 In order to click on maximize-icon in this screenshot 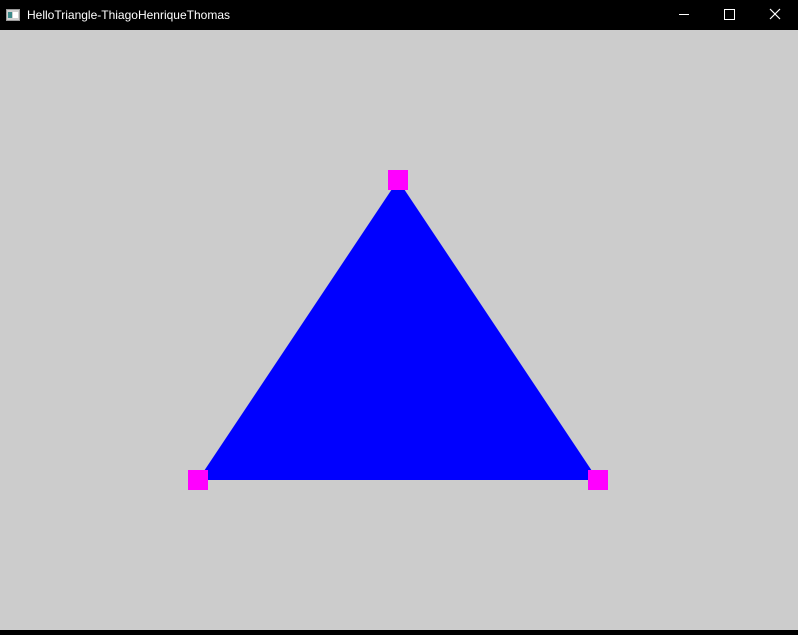, I will do `click(729, 14)`.